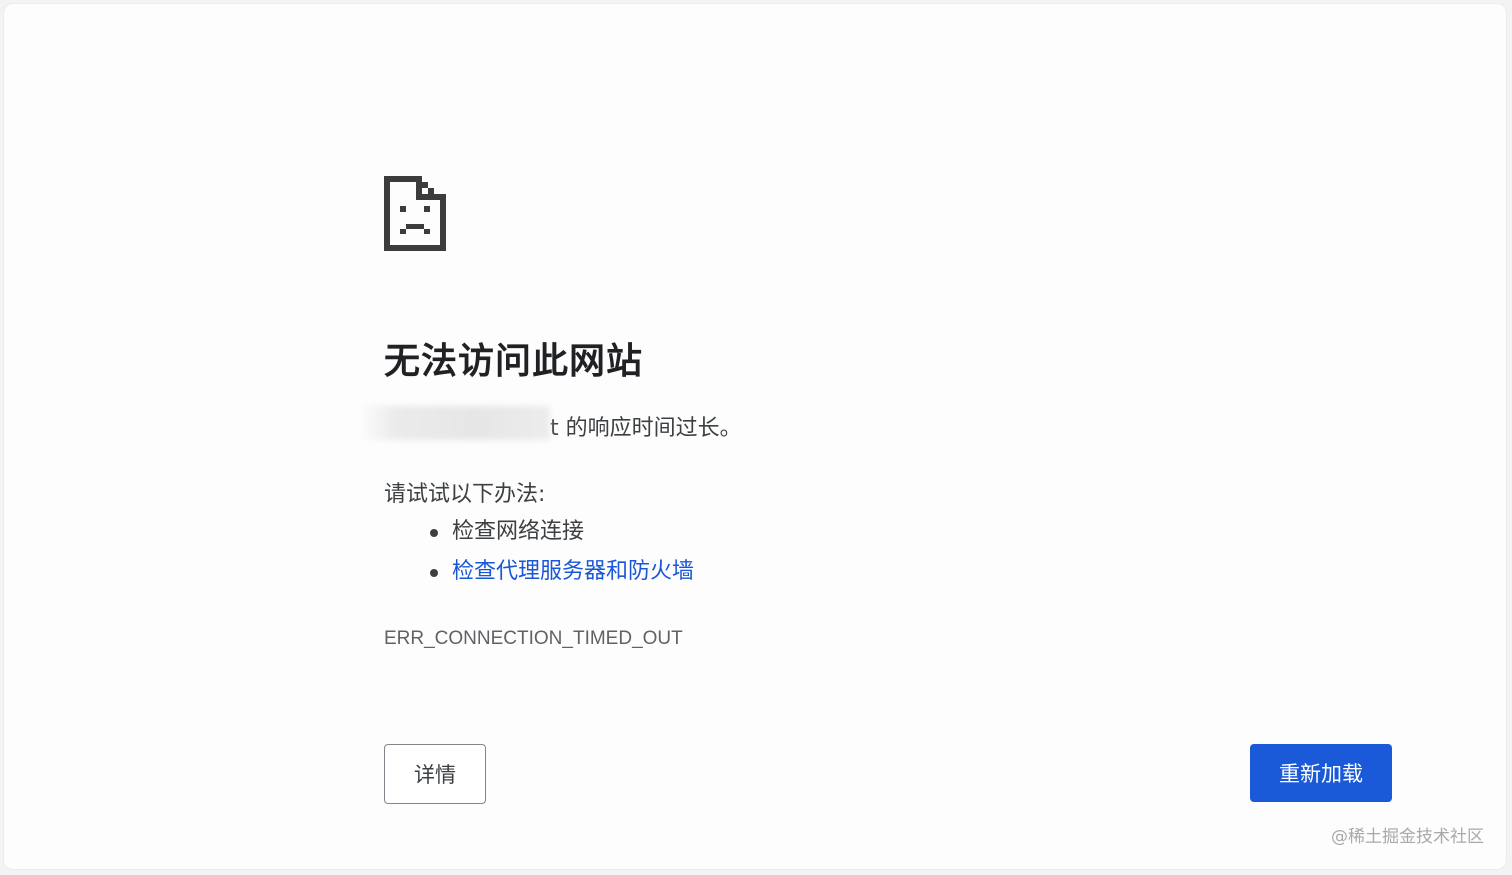  I want to click on list-item: 检查代理服务器和防火墙, so click(539, 576).